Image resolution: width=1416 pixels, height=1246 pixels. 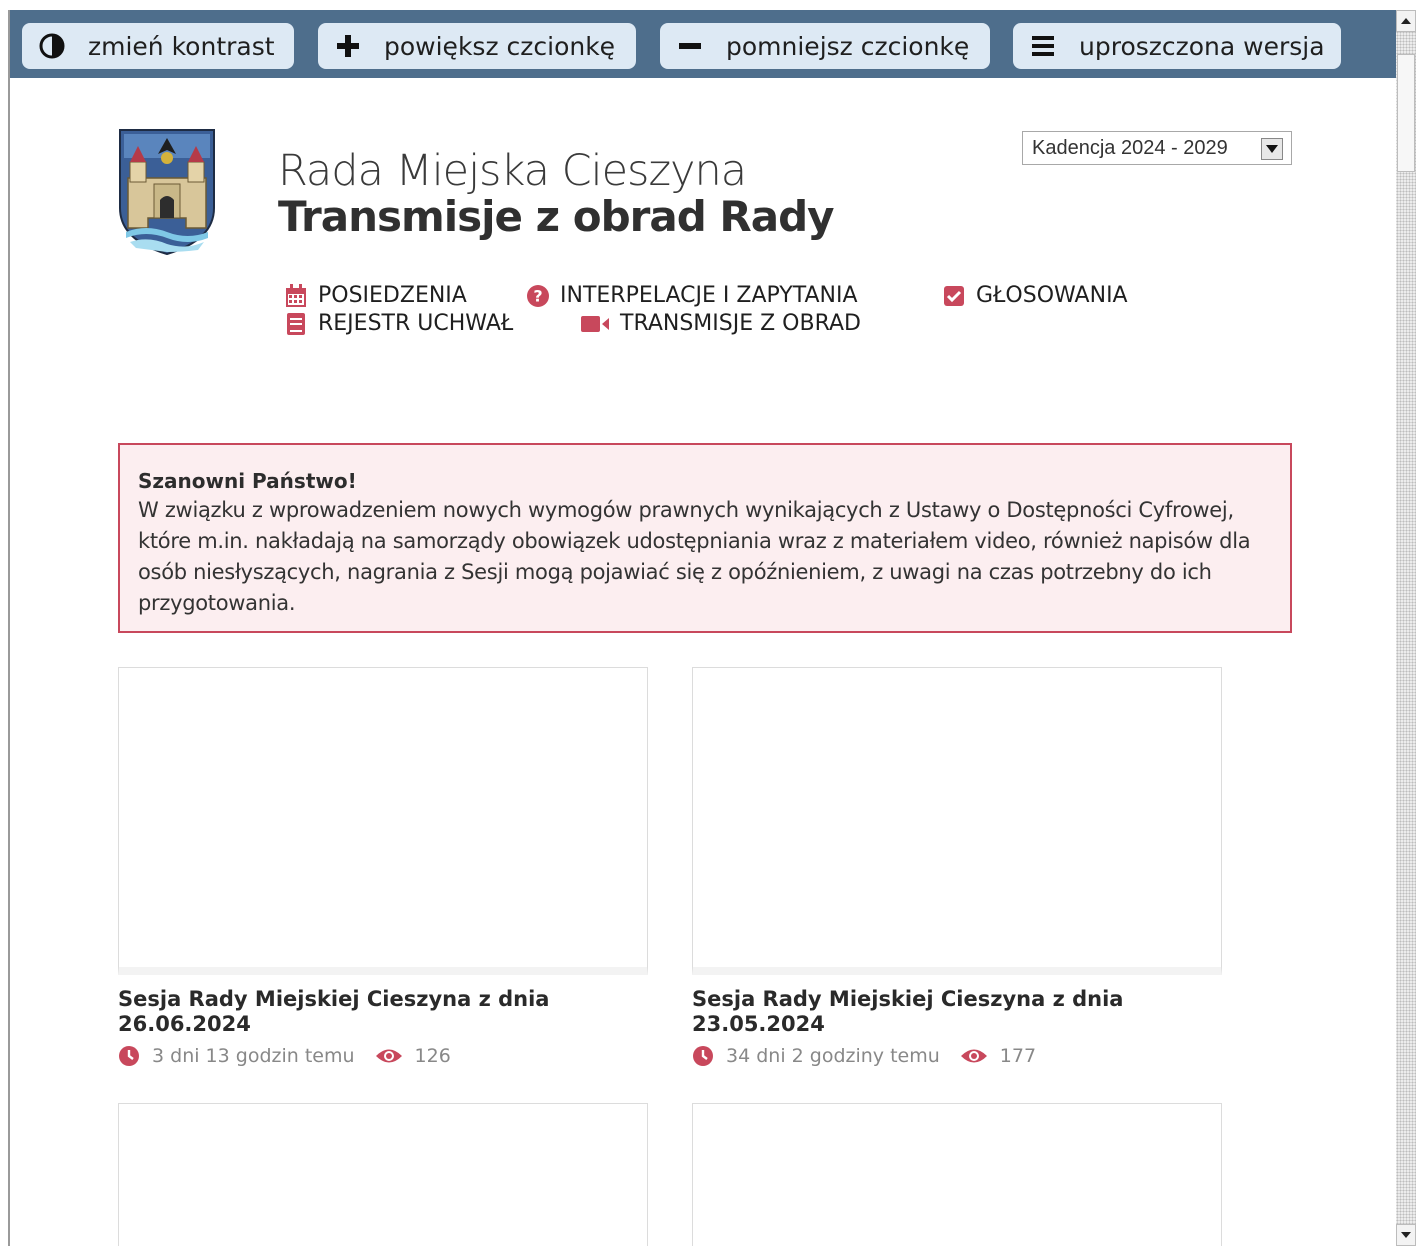 I want to click on term-select-value: Kadencja 2024 - 2029, so click(x=1130, y=147).